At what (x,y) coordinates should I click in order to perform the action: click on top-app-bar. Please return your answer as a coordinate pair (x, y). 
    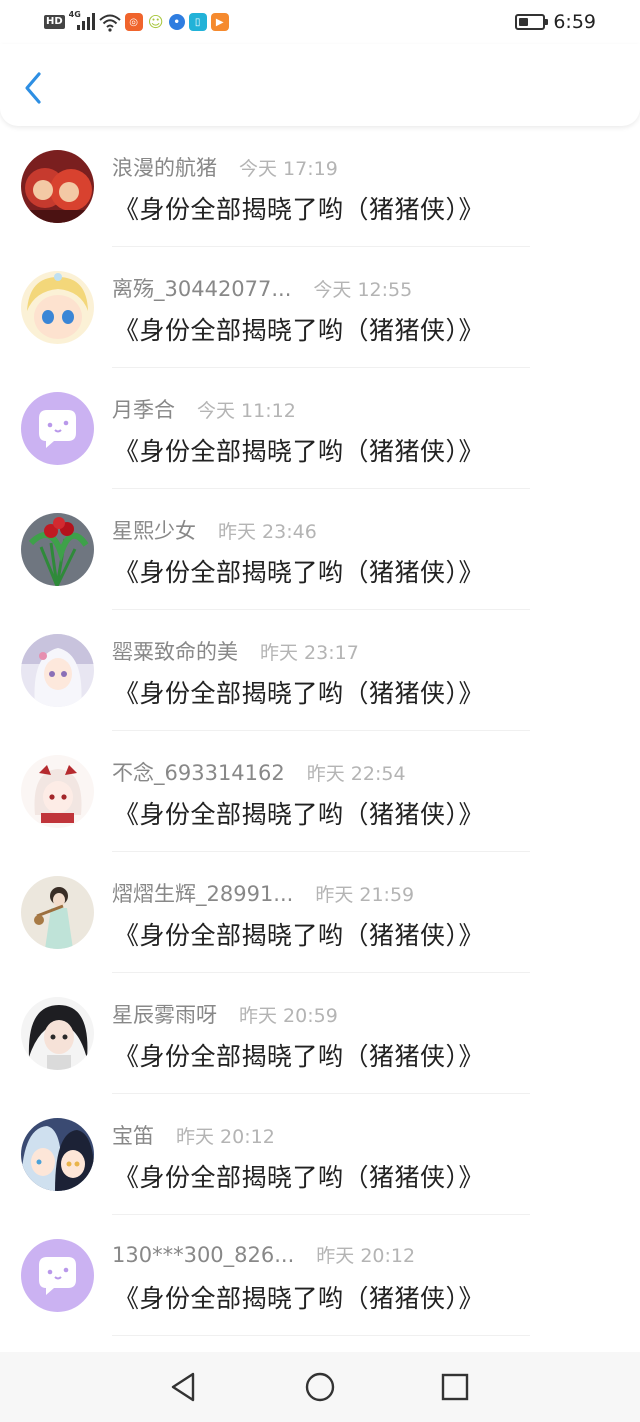
    Looking at the image, I should click on (320, 85).